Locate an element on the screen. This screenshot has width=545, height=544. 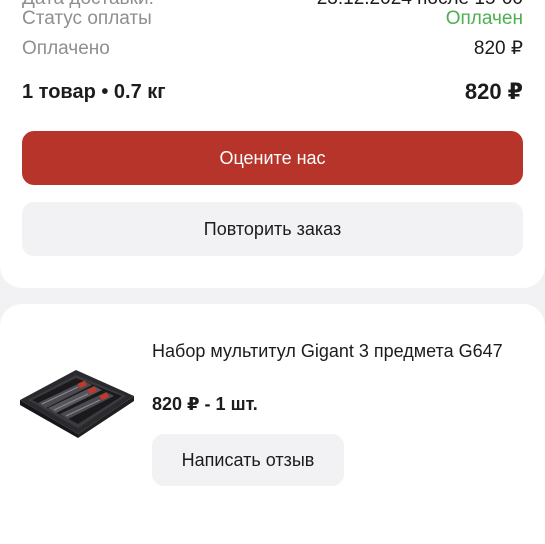
paid-amount-value: 820 ₽ is located at coordinates (498, 48).